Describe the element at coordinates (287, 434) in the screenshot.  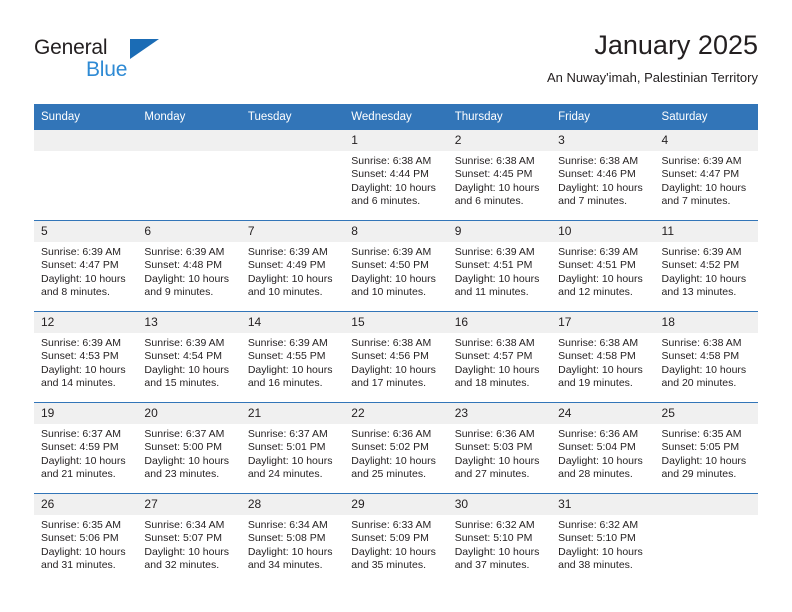
I see `sunrise-text: Sunrise: 6:37 AM` at that location.